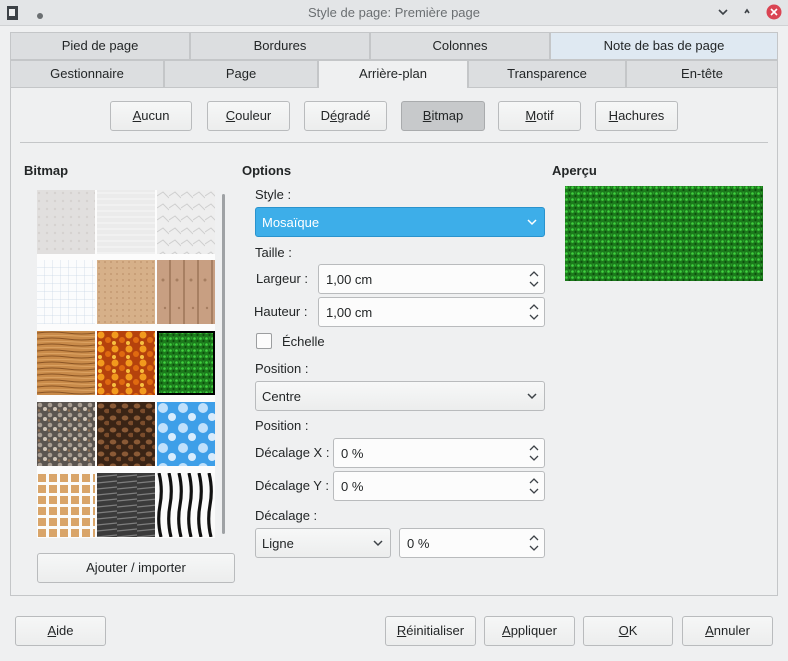 This screenshot has height=661, width=788. Describe the element at coordinates (292, 452) in the screenshot. I see `offset-x-label: Décalage X :` at that location.